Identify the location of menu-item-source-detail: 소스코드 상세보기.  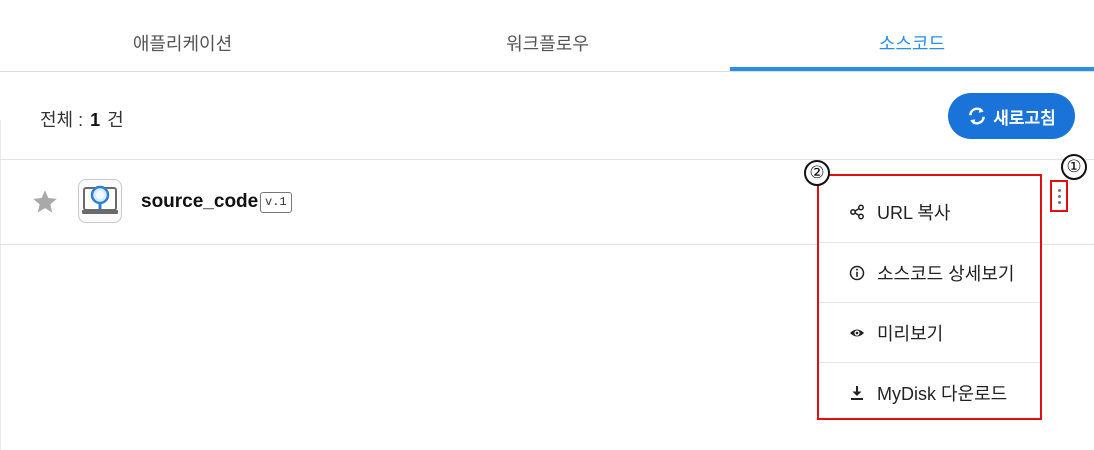
(929, 272).